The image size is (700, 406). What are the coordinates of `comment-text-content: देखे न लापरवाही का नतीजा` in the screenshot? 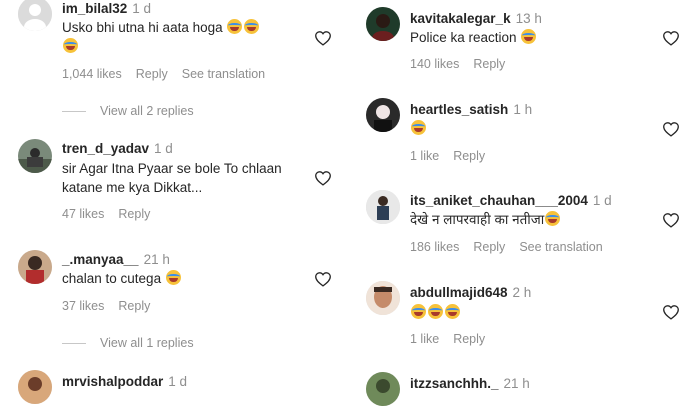 It's located at (477, 219).